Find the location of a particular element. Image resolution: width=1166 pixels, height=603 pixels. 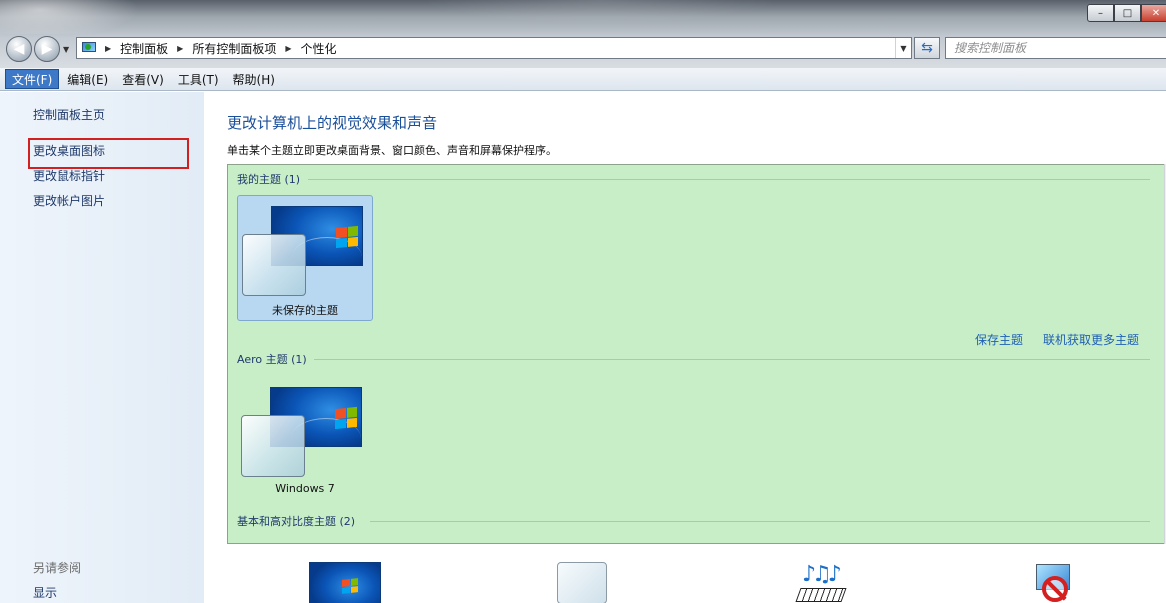

breadcrumb-all-items: 所有控制面板项 is located at coordinates (234, 48).